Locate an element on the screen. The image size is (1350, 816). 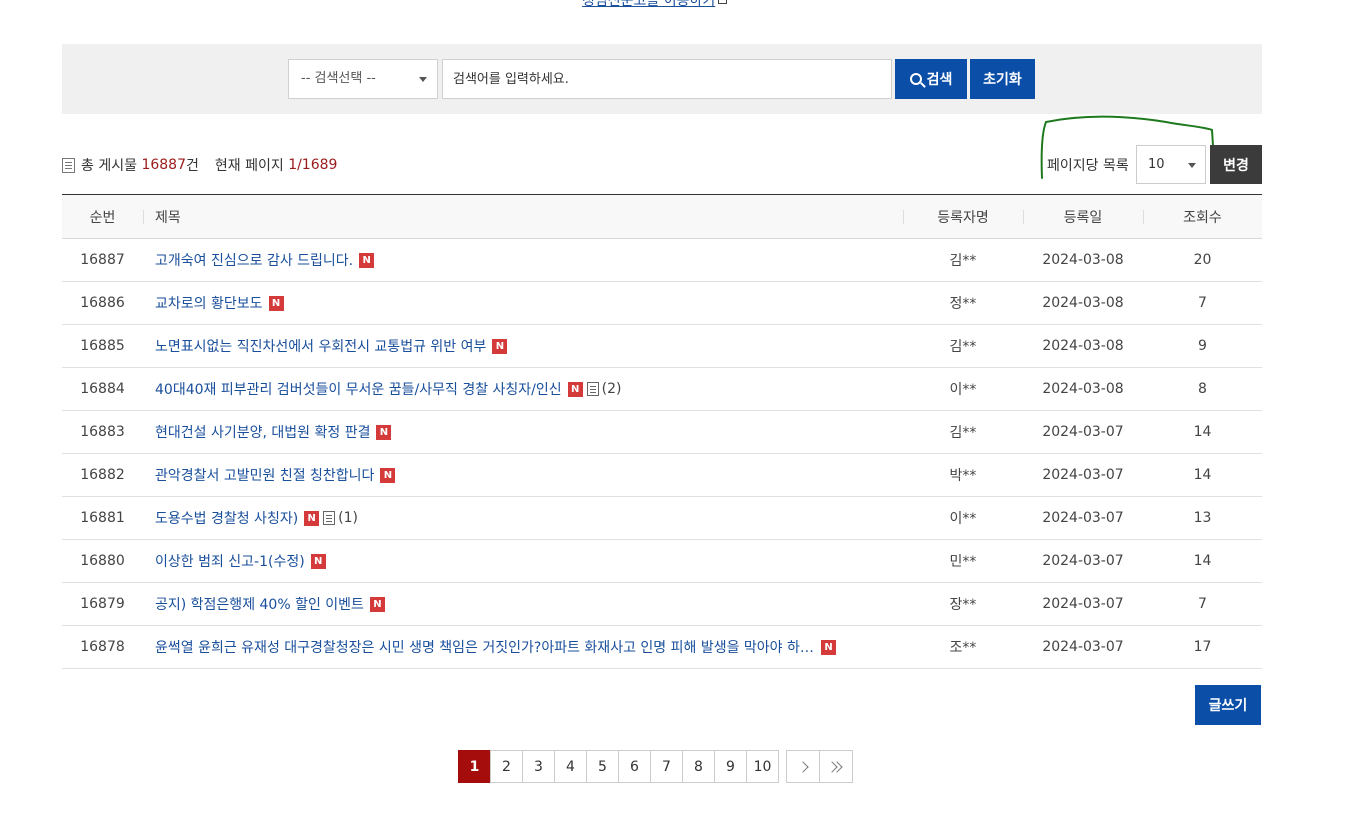
search-button: 검색 is located at coordinates (931, 79).